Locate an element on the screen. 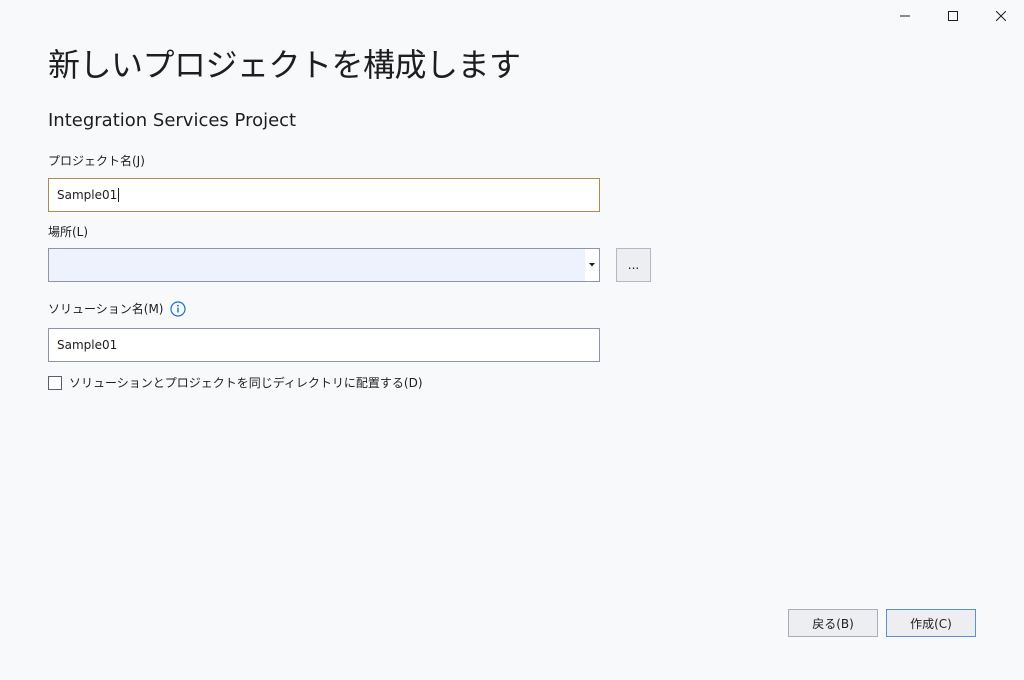  back-button: 戻る(B) is located at coordinates (833, 623).